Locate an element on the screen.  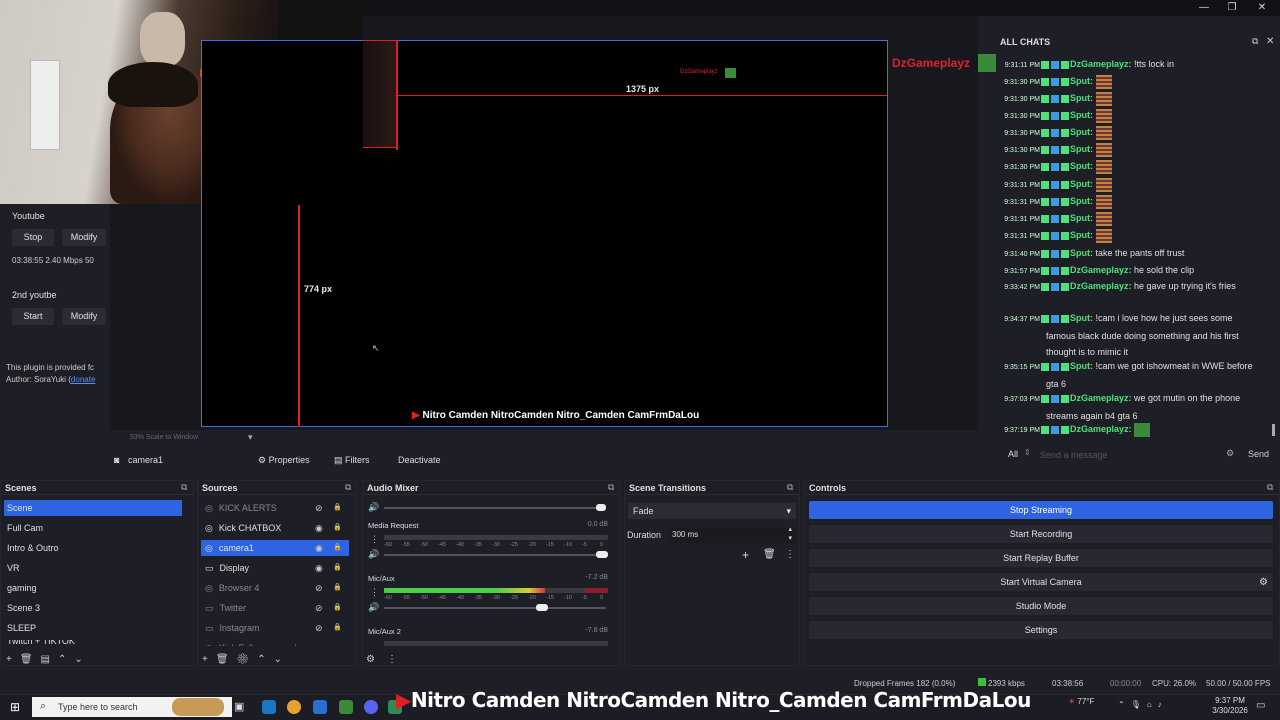
settings-button: Settings is located at coordinates (1041, 630).